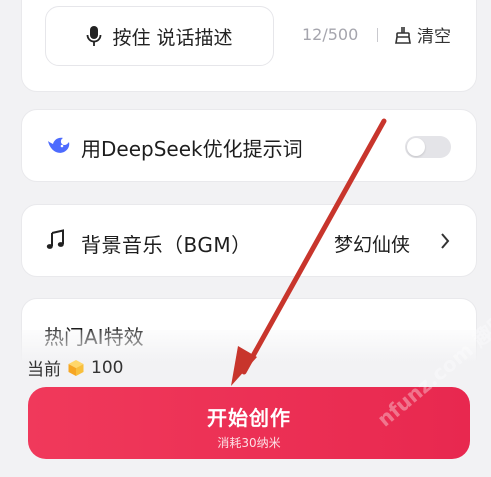  Describe the element at coordinates (330, 34) in the screenshot. I see `char-counter: 12/500` at that location.